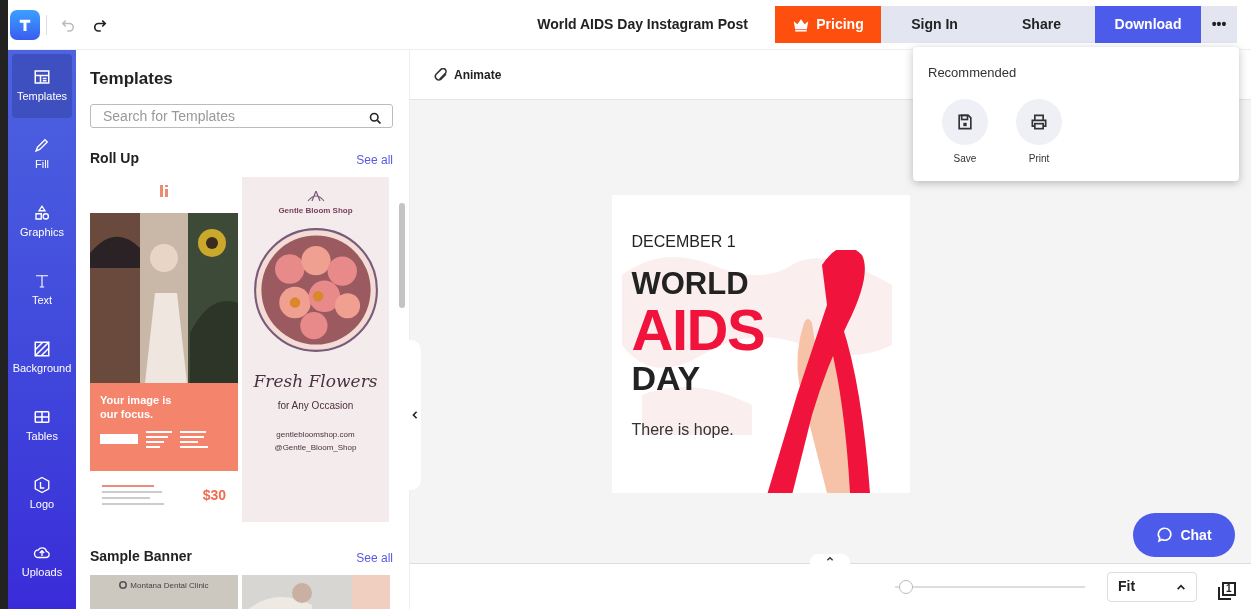  I want to click on panel-title: Templates, so click(132, 79).